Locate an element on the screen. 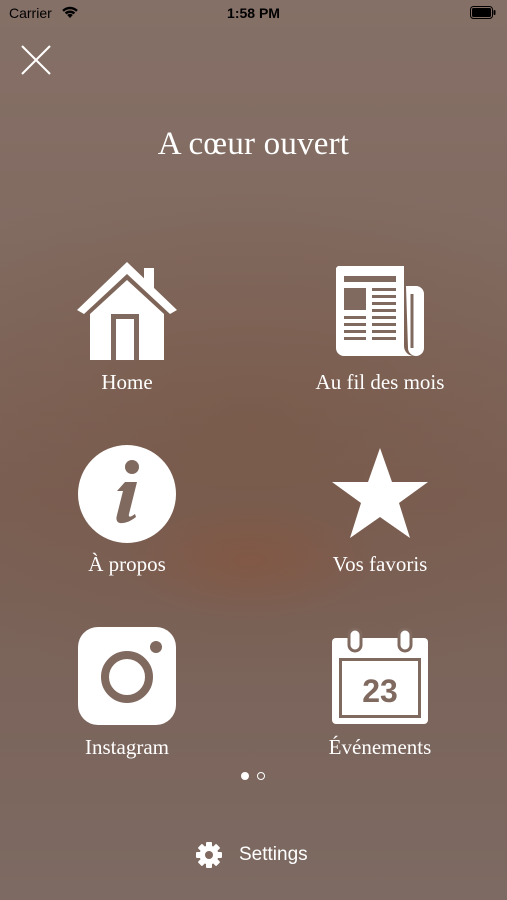 The height and width of the screenshot is (900, 507). menu-item-label: Événements is located at coordinates (380, 747).